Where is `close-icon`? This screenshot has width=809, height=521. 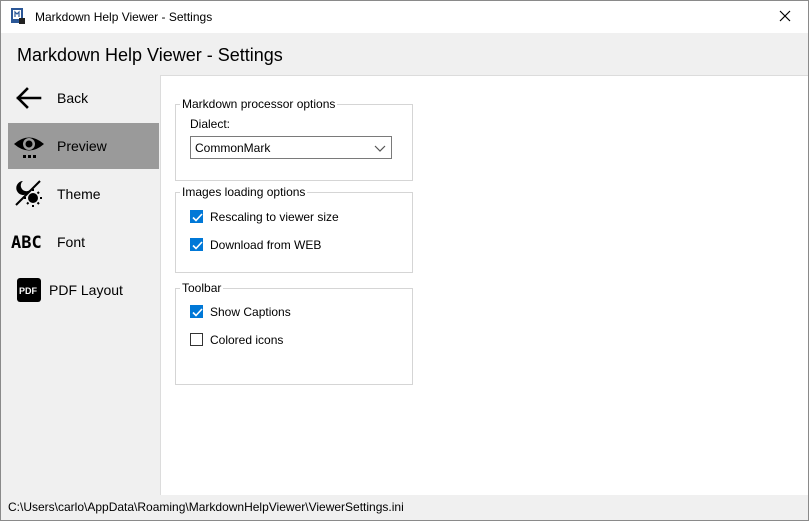
close-icon is located at coordinates (785, 17).